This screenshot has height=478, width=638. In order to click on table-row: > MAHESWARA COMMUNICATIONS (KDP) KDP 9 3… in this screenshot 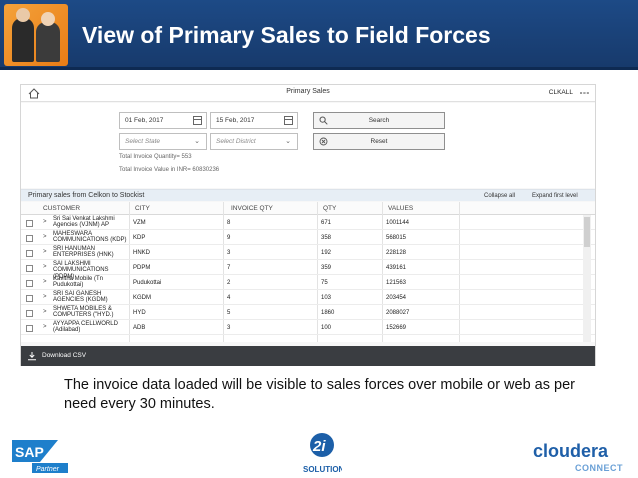, I will do `click(308, 238)`.